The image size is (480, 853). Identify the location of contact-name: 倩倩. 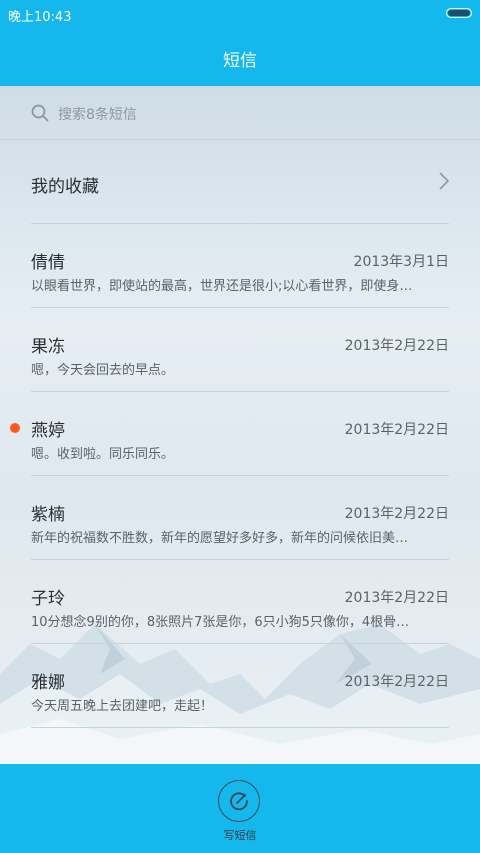
(48, 263).